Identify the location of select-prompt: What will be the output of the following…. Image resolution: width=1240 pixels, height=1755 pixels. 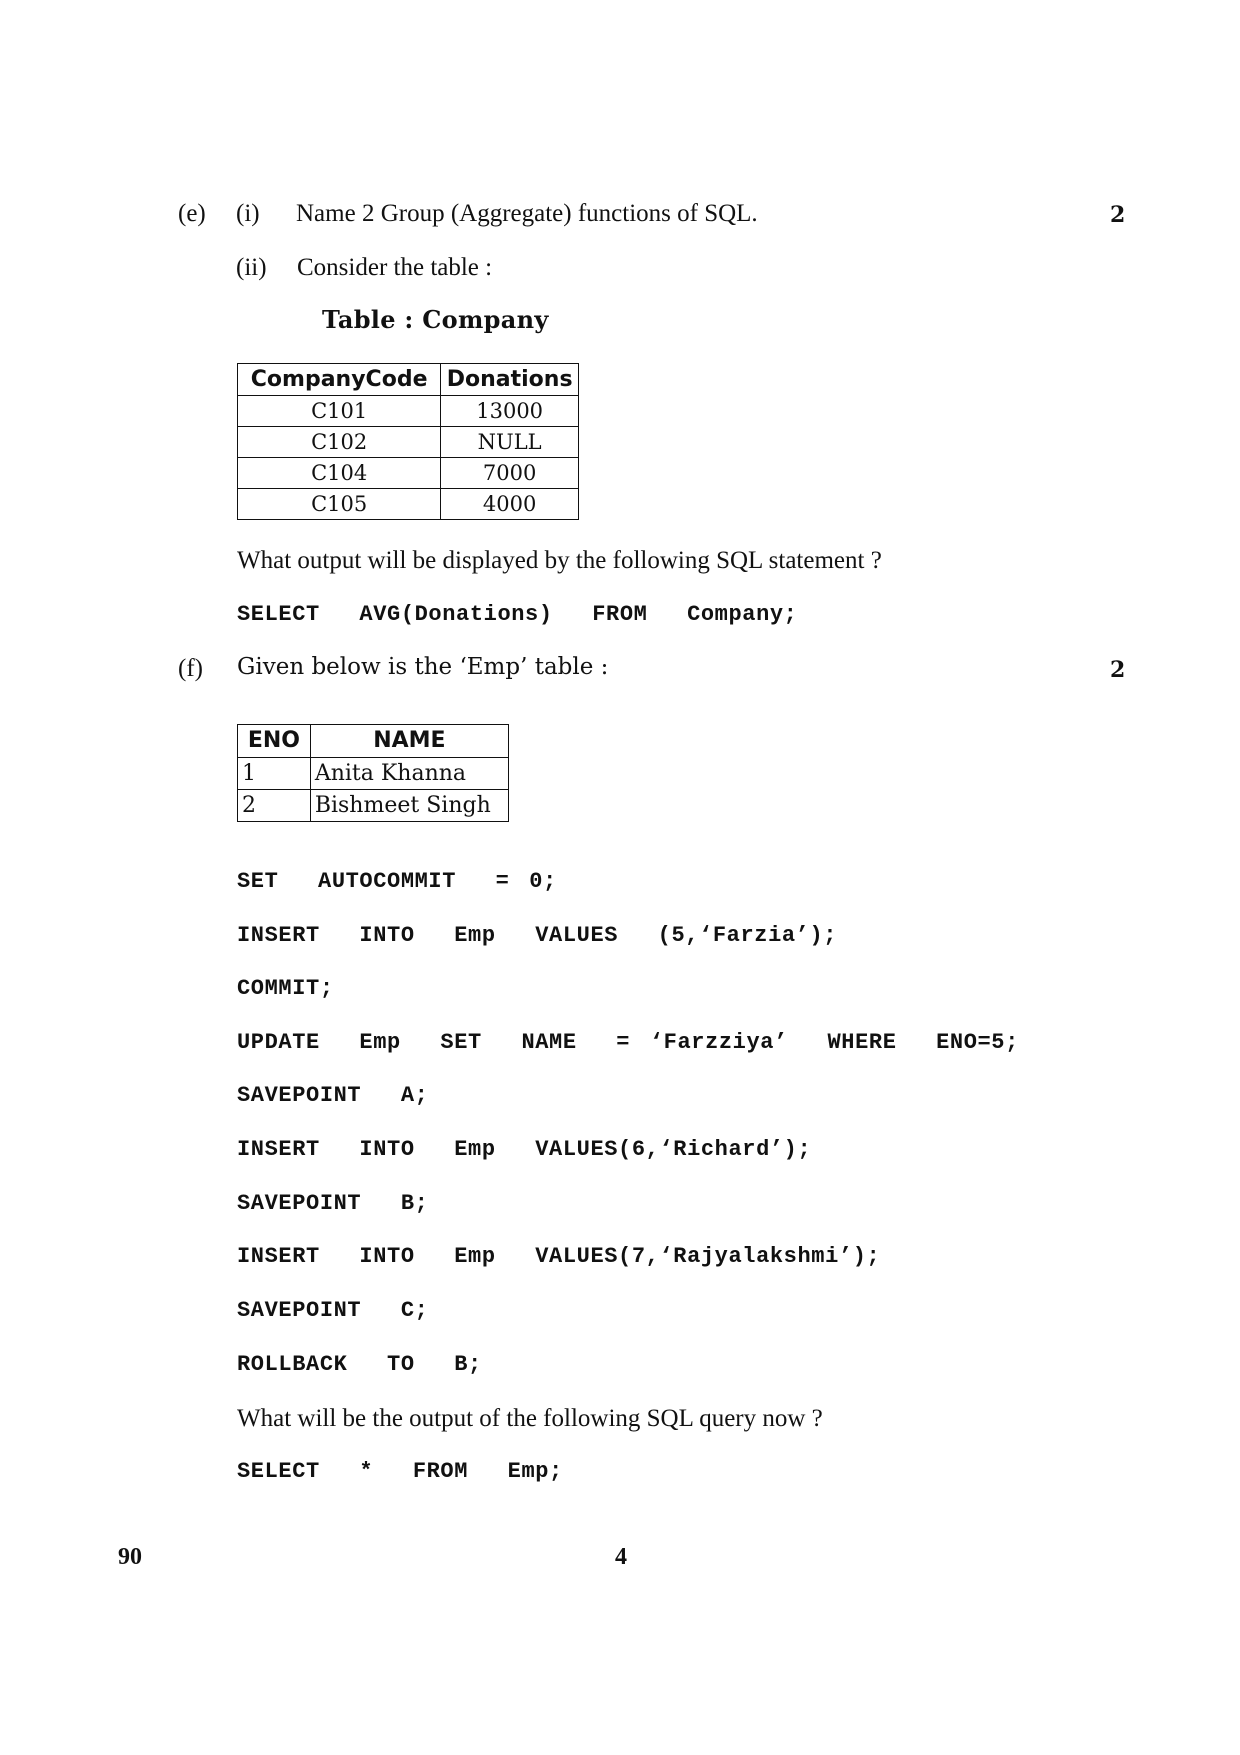
(530, 1418).